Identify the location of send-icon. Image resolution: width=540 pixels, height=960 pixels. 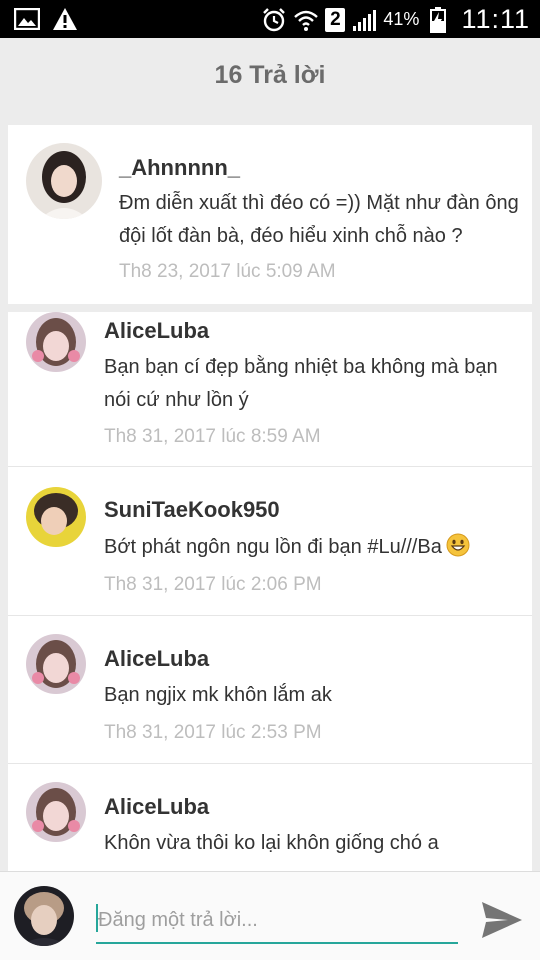
(502, 920).